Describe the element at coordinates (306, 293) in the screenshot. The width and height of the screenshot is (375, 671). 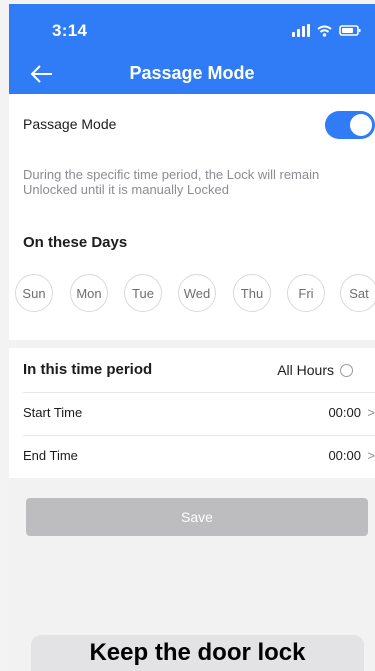
I see `day-fri: Fri` at that location.